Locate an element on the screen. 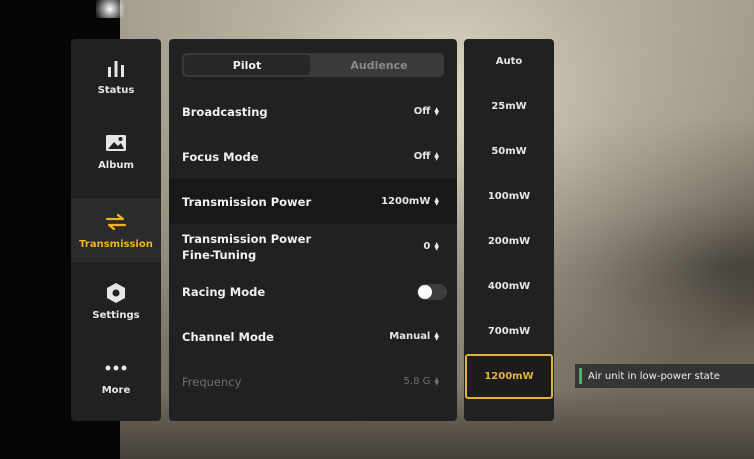  frequency-row: Frequency 5.8 G ▲ ▼ is located at coordinates (313, 381).